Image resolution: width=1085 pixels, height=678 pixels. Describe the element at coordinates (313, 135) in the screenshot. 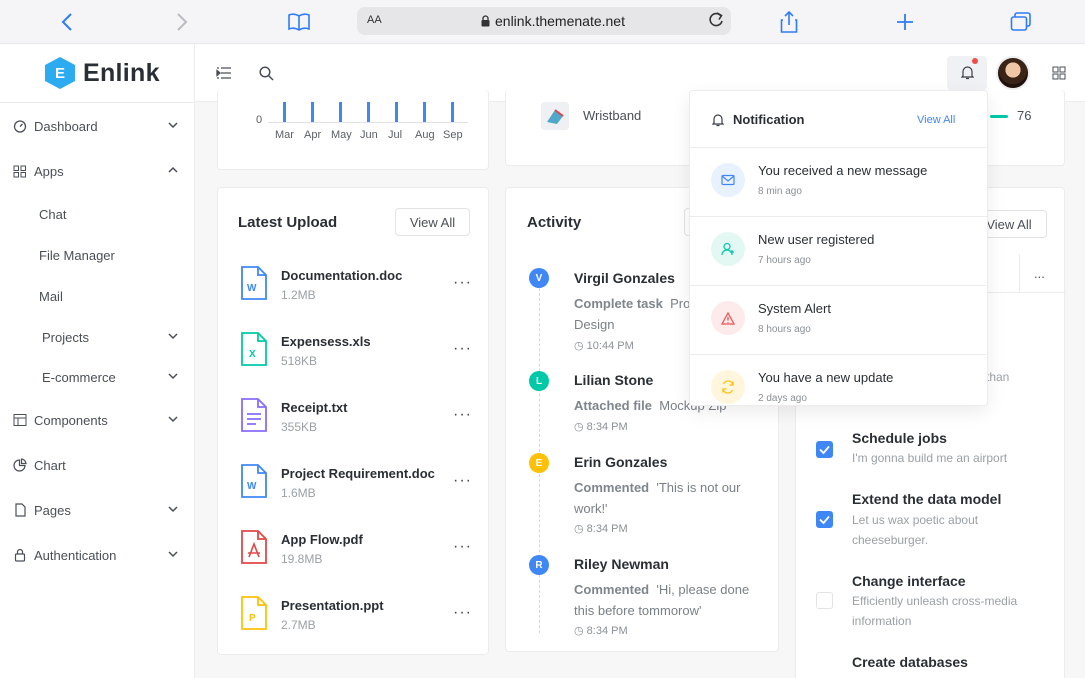

I see `x-axis-tick: Apr` at that location.